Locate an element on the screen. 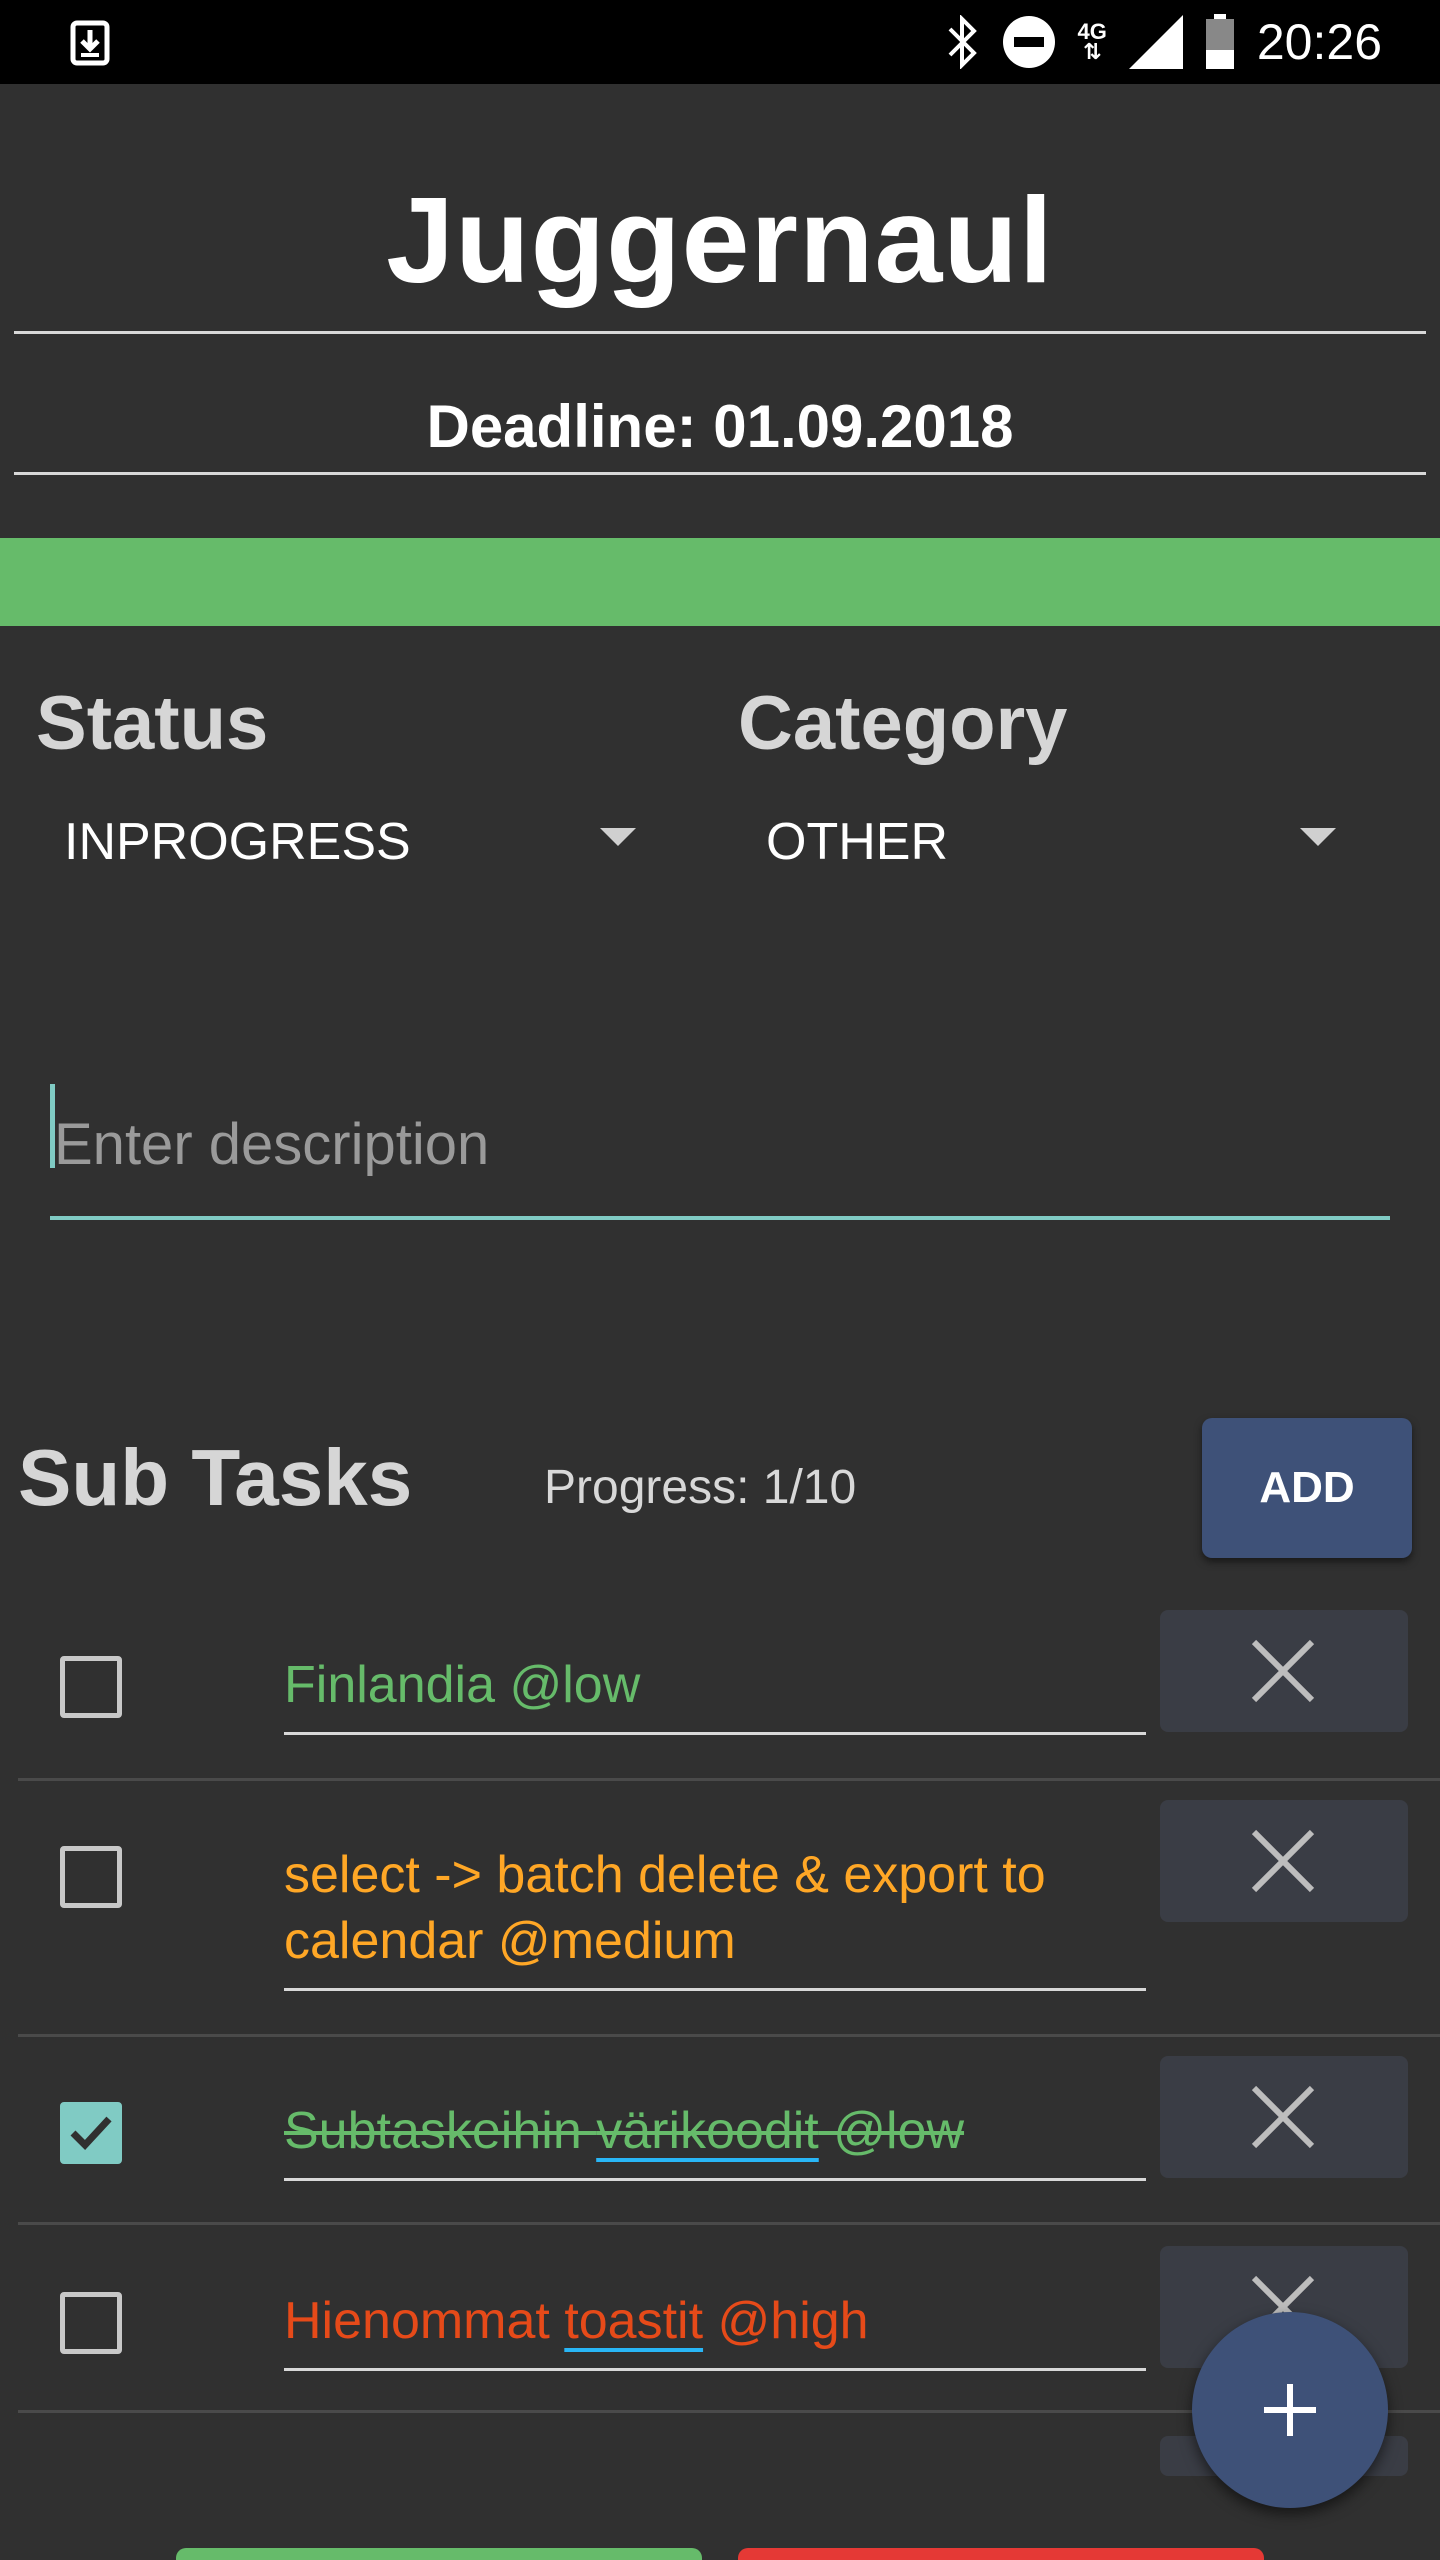  battery-icon is located at coordinates (1219, 41).